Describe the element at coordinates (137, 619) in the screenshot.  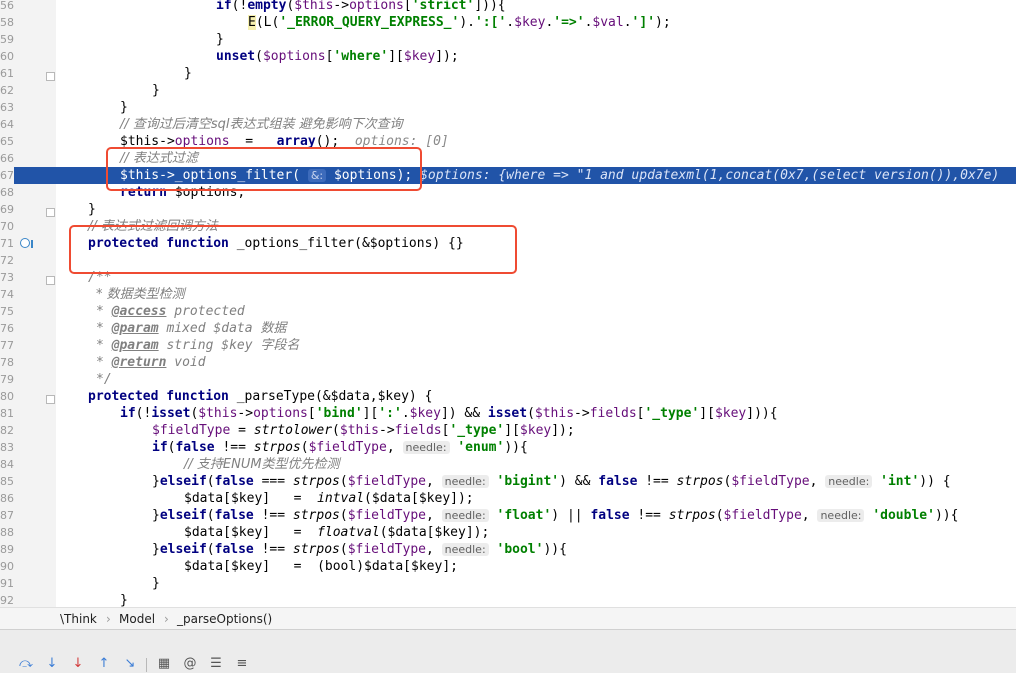
I see `breadcrumb-item-class: Model` at that location.